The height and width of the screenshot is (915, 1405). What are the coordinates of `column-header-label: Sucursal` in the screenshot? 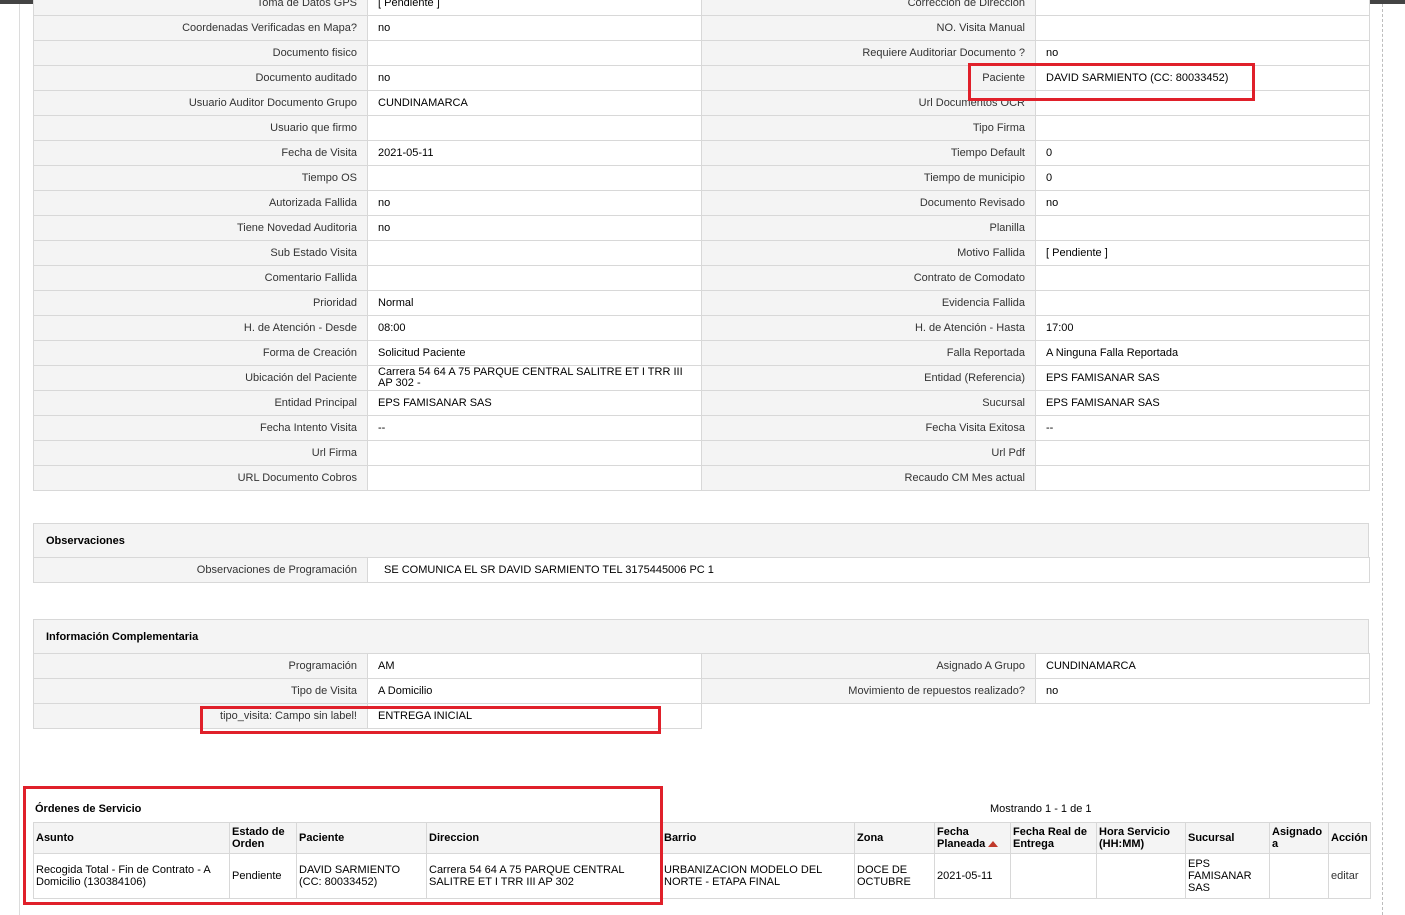 It's located at (1211, 838).